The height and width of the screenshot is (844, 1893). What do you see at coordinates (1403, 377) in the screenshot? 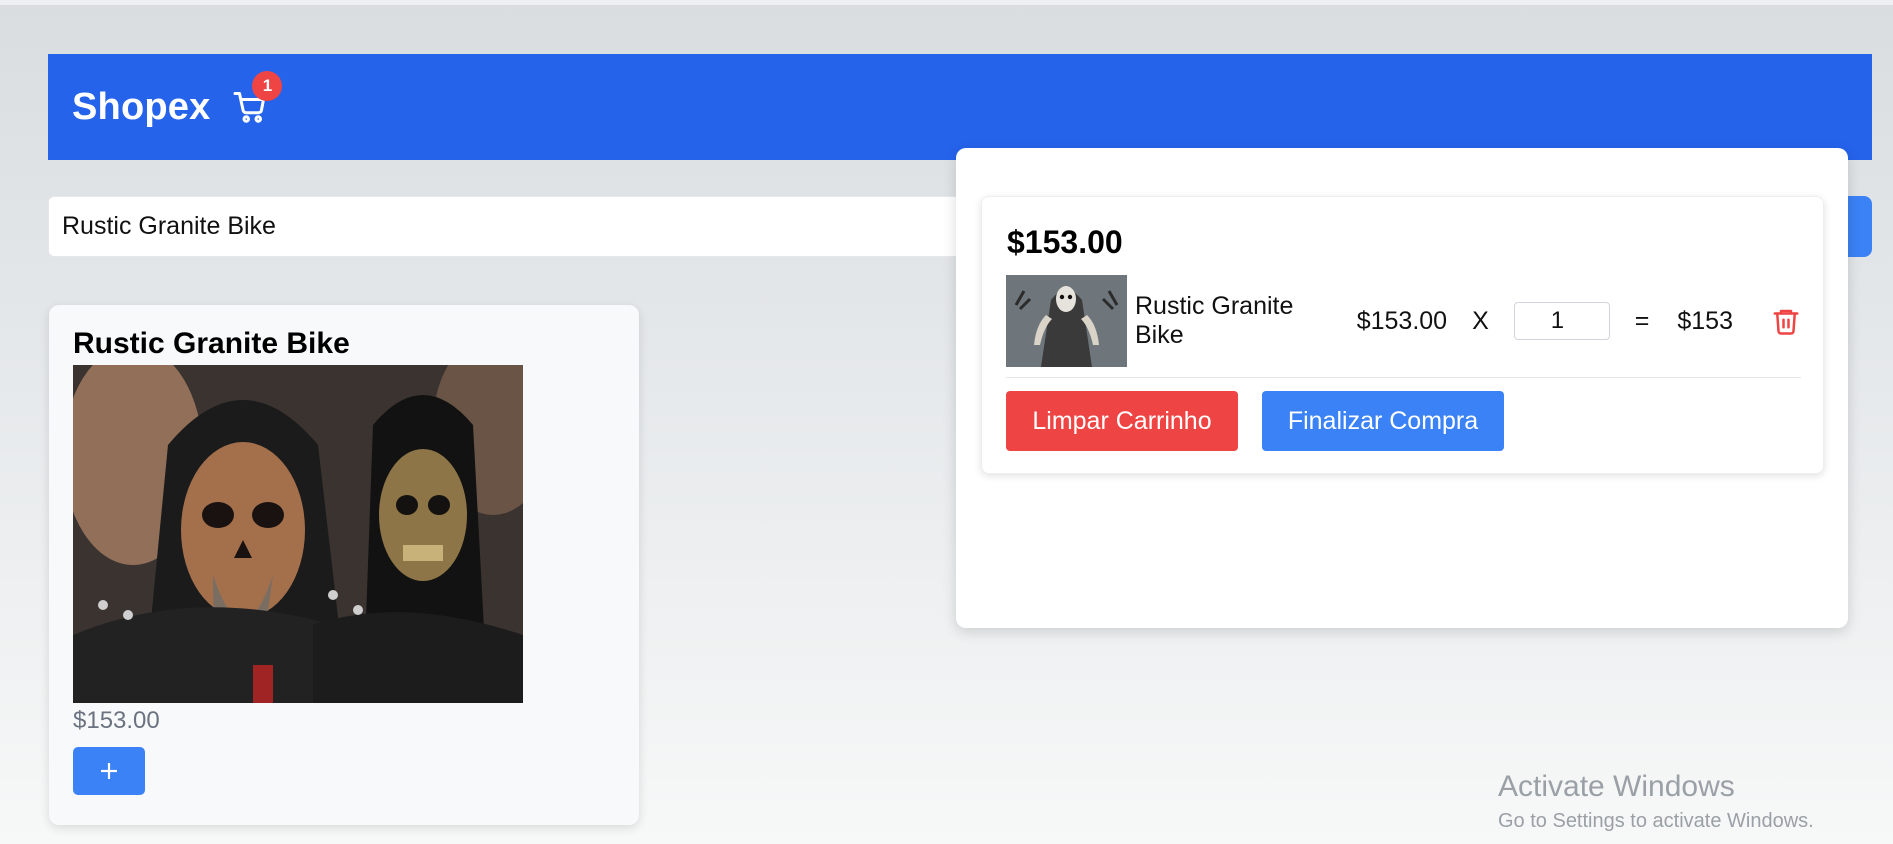
I see `cart-divider` at bounding box center [1403, 377].